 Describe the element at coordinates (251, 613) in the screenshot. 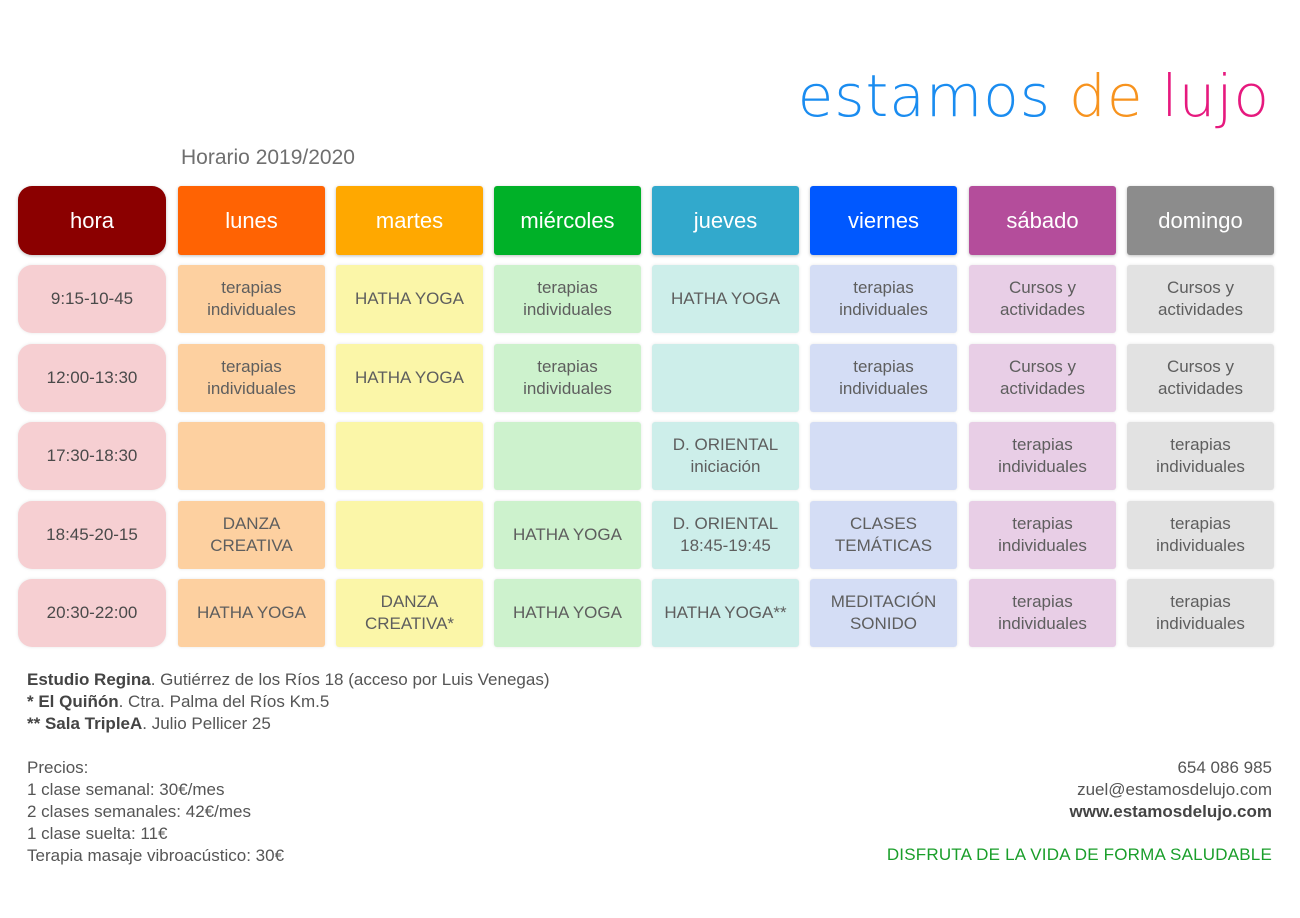

I see `schedule-cell-lunes: HATHA YOGA` at that location.